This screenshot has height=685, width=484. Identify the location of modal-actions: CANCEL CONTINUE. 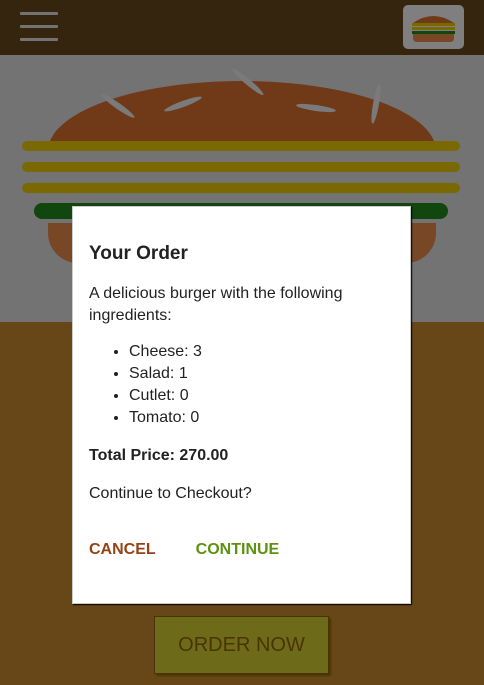
(241, 550).